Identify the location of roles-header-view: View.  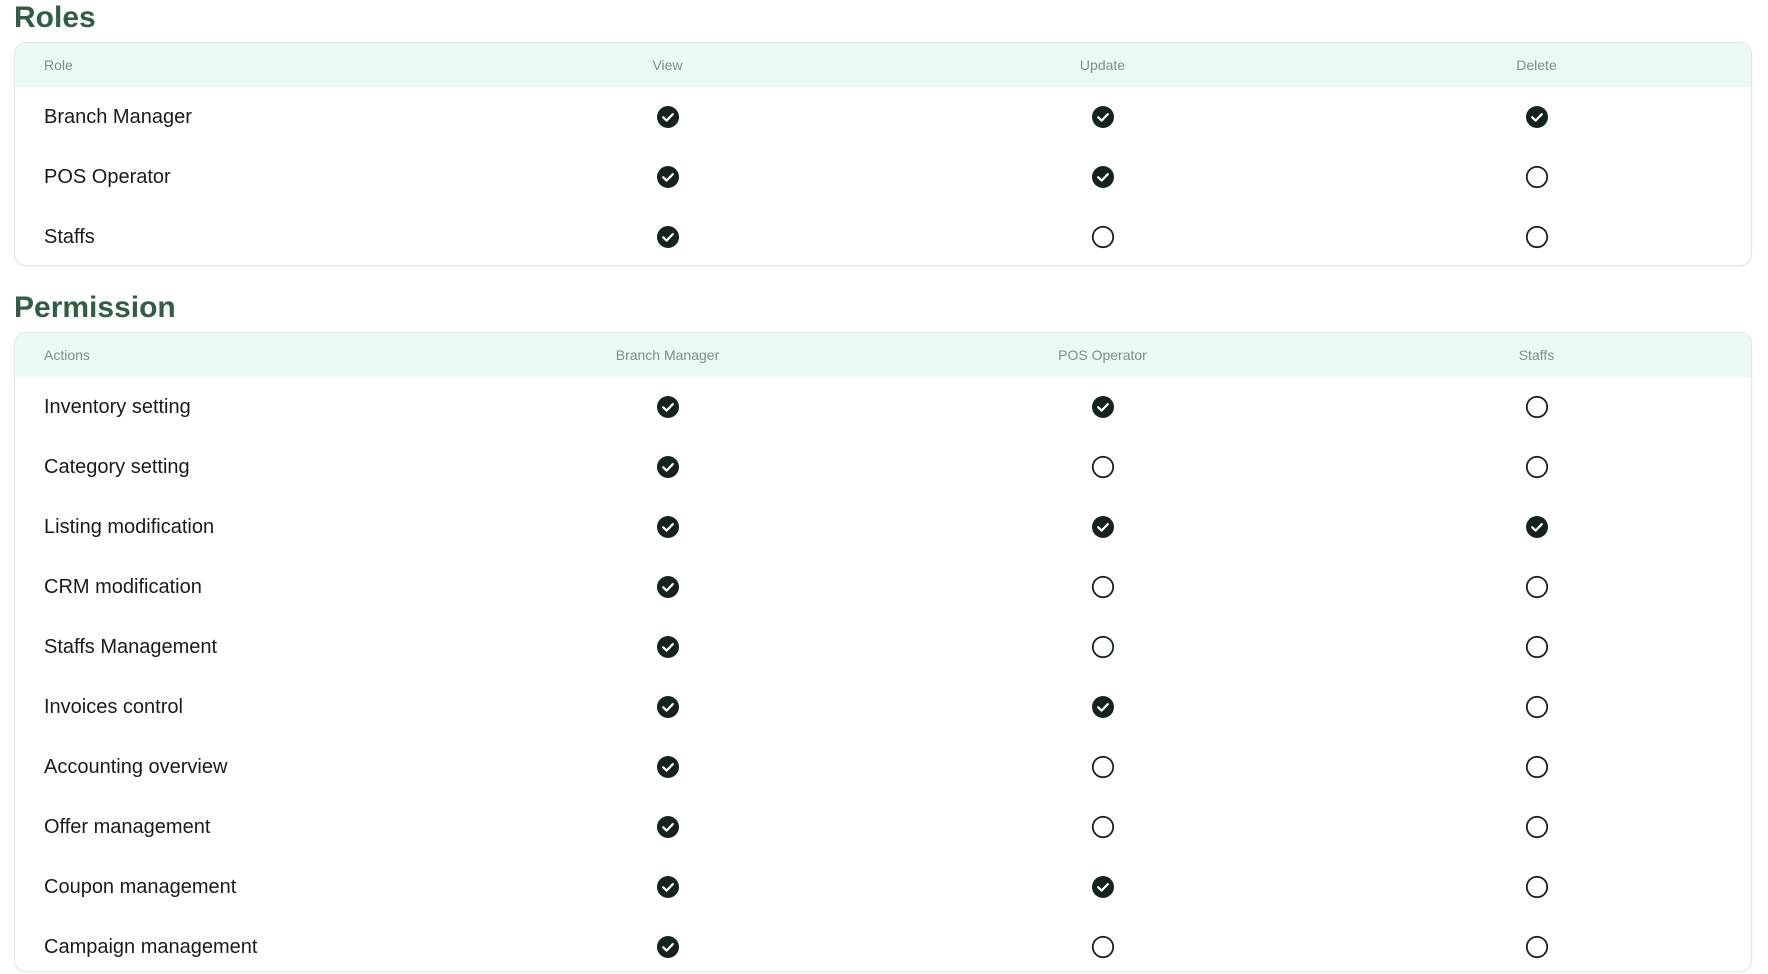
(667, 65).